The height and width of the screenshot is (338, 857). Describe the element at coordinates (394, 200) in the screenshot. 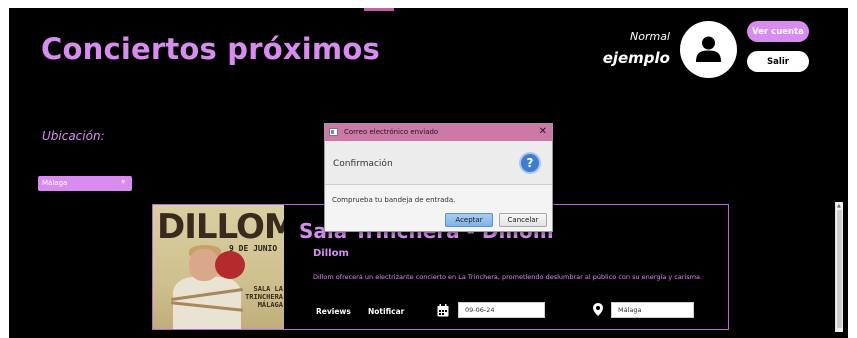

I see `dialog-message: Comprueba tu bandeja de entrada.` at that location.